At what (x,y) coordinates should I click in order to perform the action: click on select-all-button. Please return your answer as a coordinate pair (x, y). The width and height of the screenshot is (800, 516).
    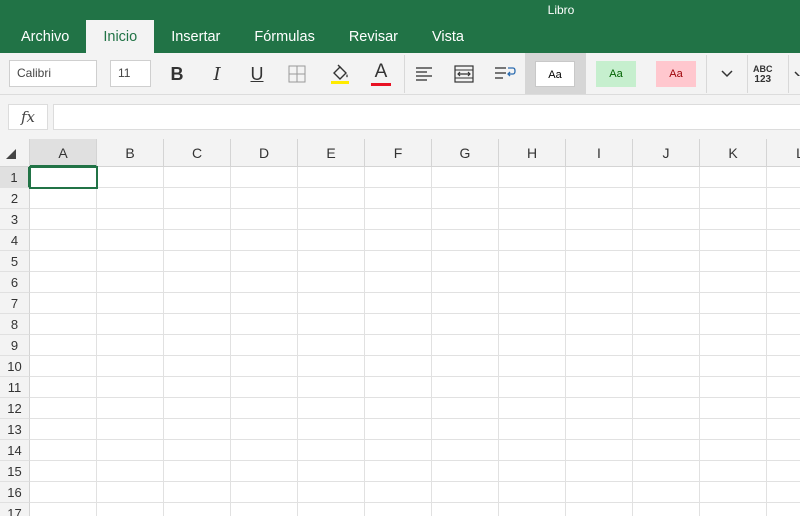
    Looking at the image, I should click on (15, 153).